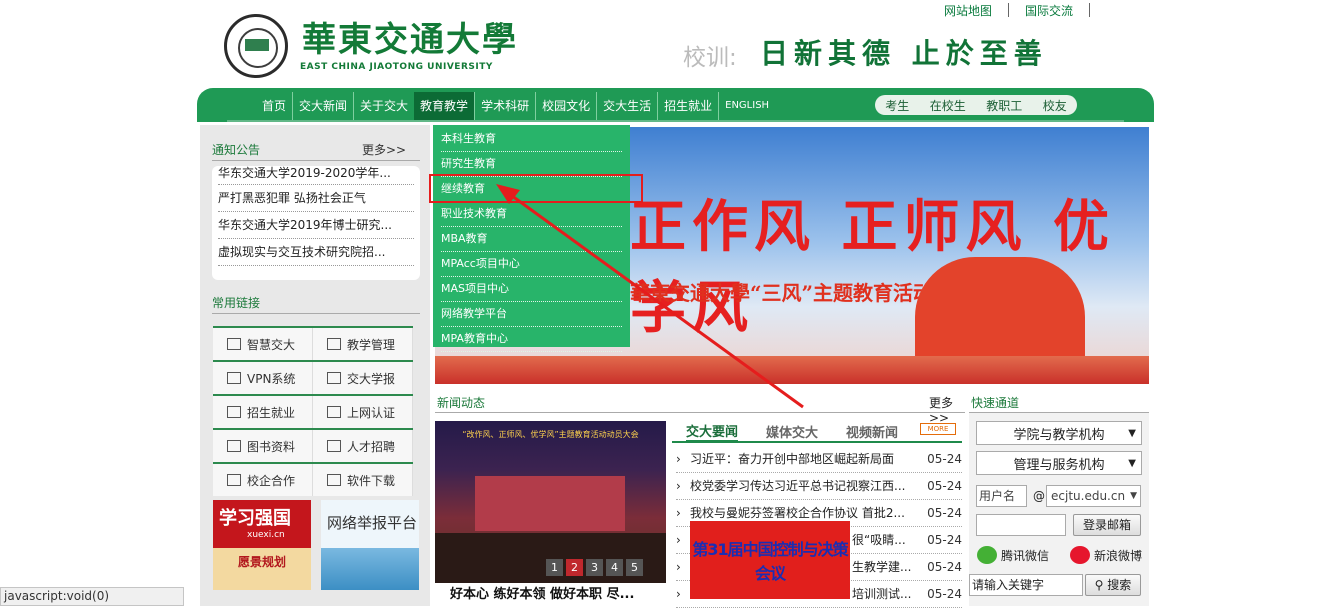  I want to click on search-button: ⚲ 搜索, so click(1113, 585).